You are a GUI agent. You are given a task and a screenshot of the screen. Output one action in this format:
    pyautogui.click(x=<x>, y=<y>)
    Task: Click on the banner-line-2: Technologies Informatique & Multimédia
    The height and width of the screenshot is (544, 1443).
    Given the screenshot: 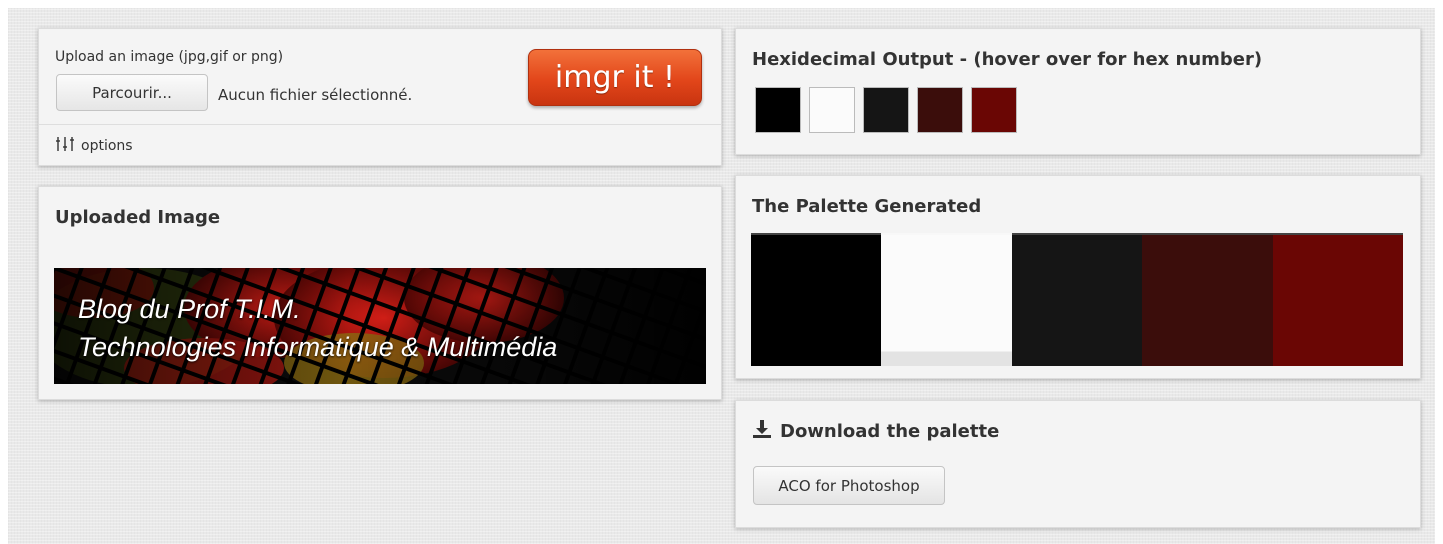 What is the action you would take?
    pyautogui.click(x=318, y=347)
    